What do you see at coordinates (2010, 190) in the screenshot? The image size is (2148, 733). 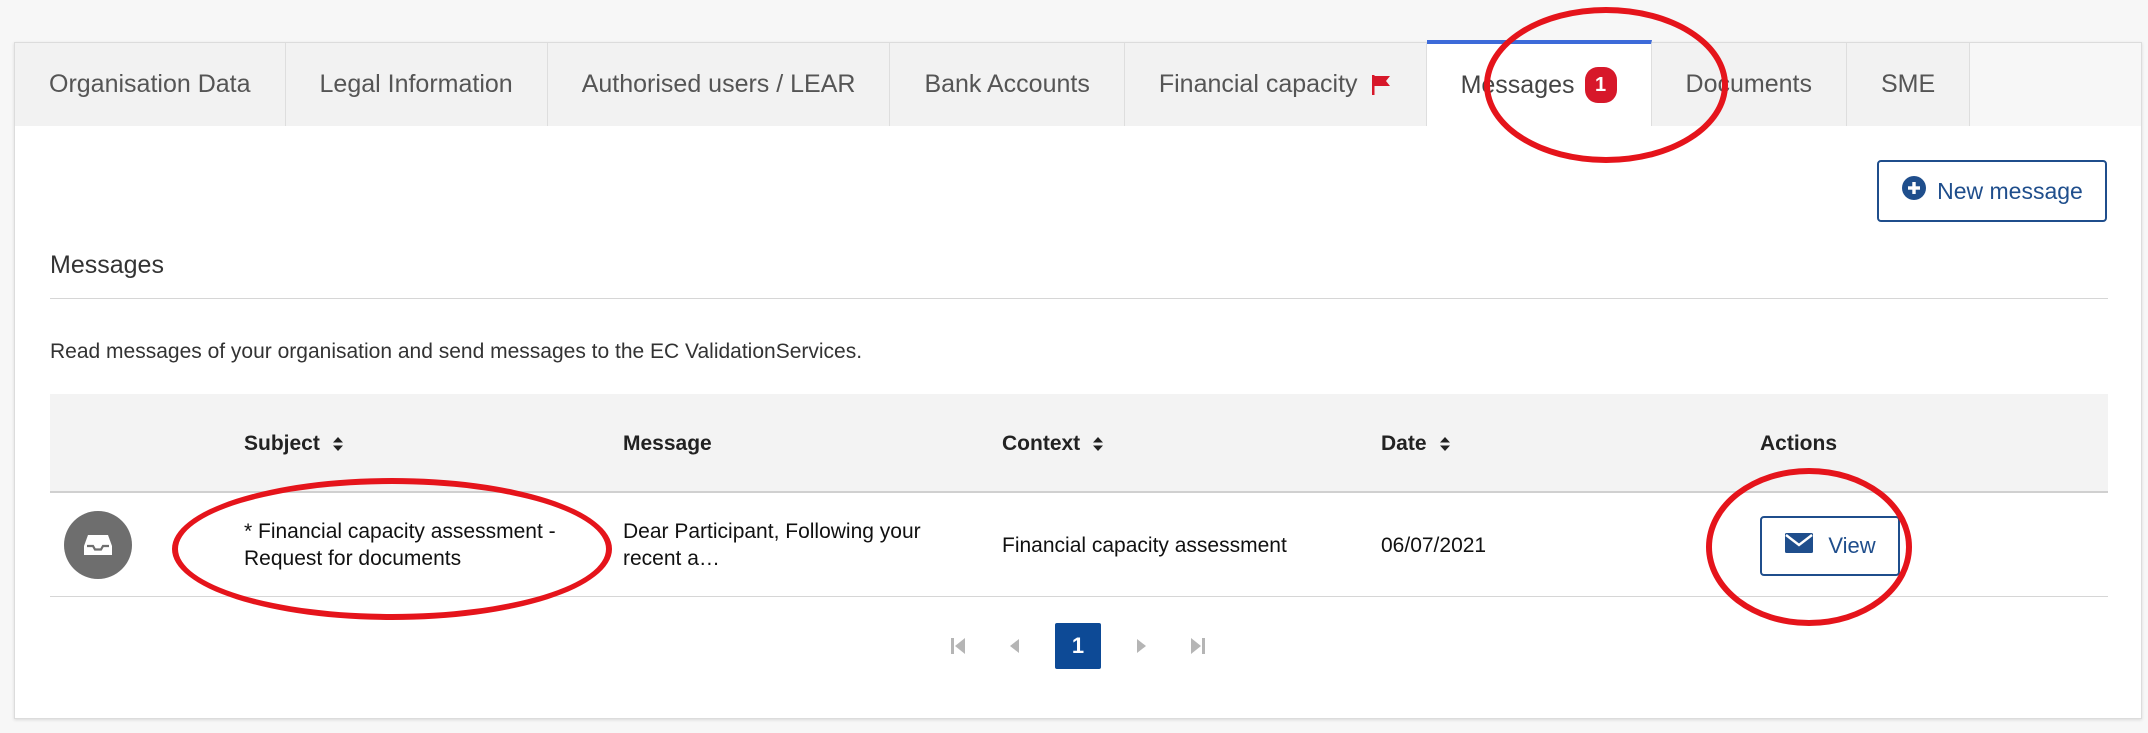 I see `new-message-label: New message` at bounding box center [2010, 190].